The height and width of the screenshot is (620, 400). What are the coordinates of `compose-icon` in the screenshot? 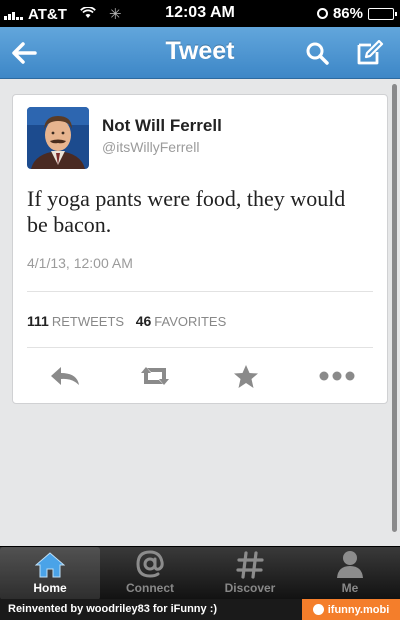 It's located at (370, 53).